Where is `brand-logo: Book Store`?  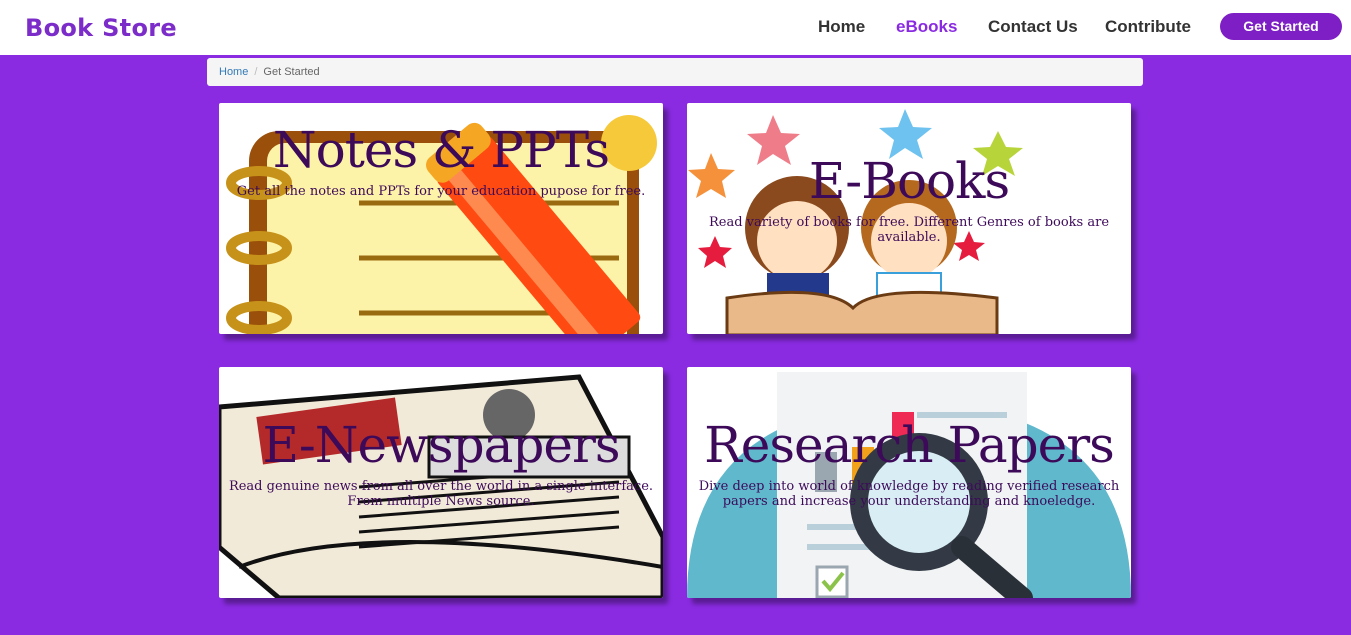 brand-logo: Book Store is located at coordinates (101, 28).